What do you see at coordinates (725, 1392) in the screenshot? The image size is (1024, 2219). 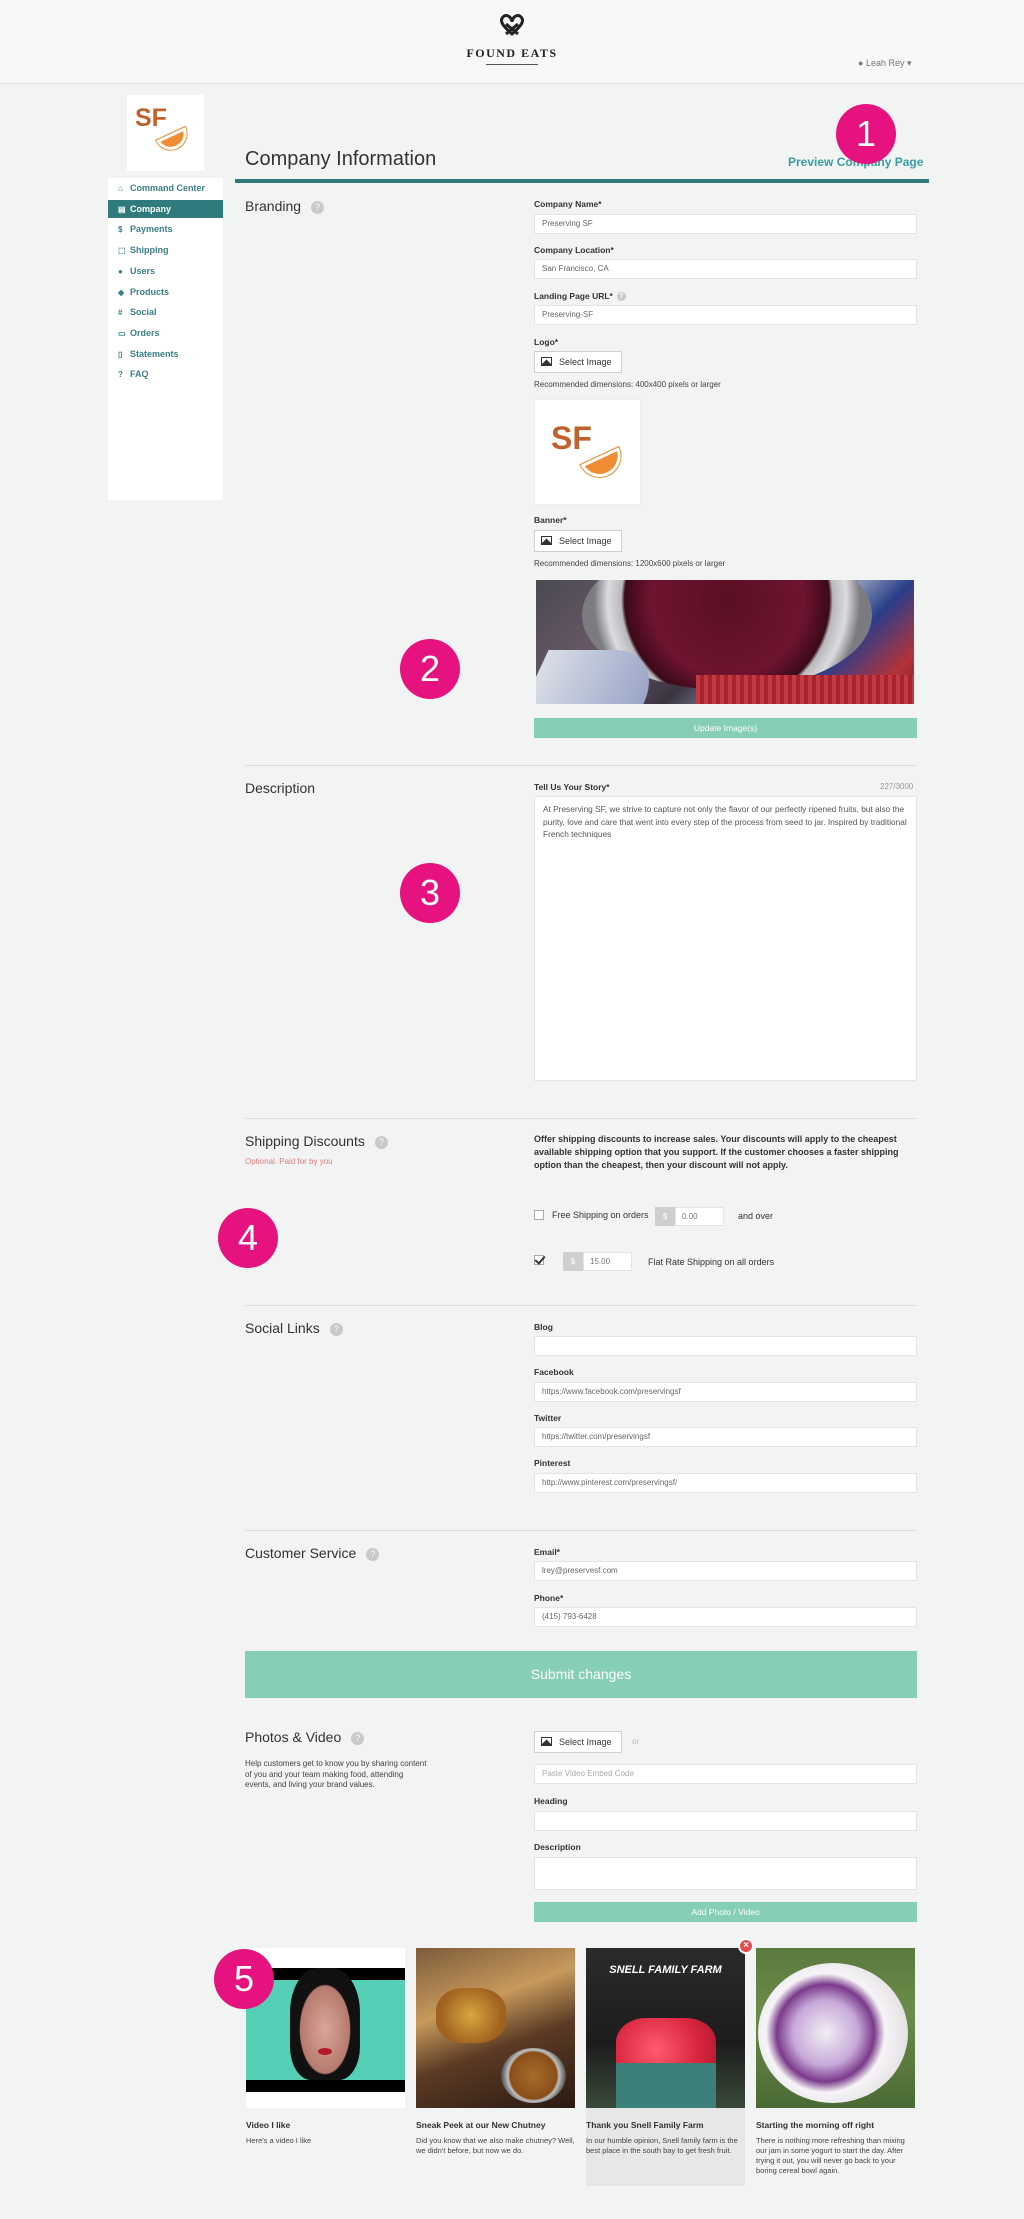 I see `facebook-input: https://www.facebook.com/preservingsf` at bounding box center [725, 1392].